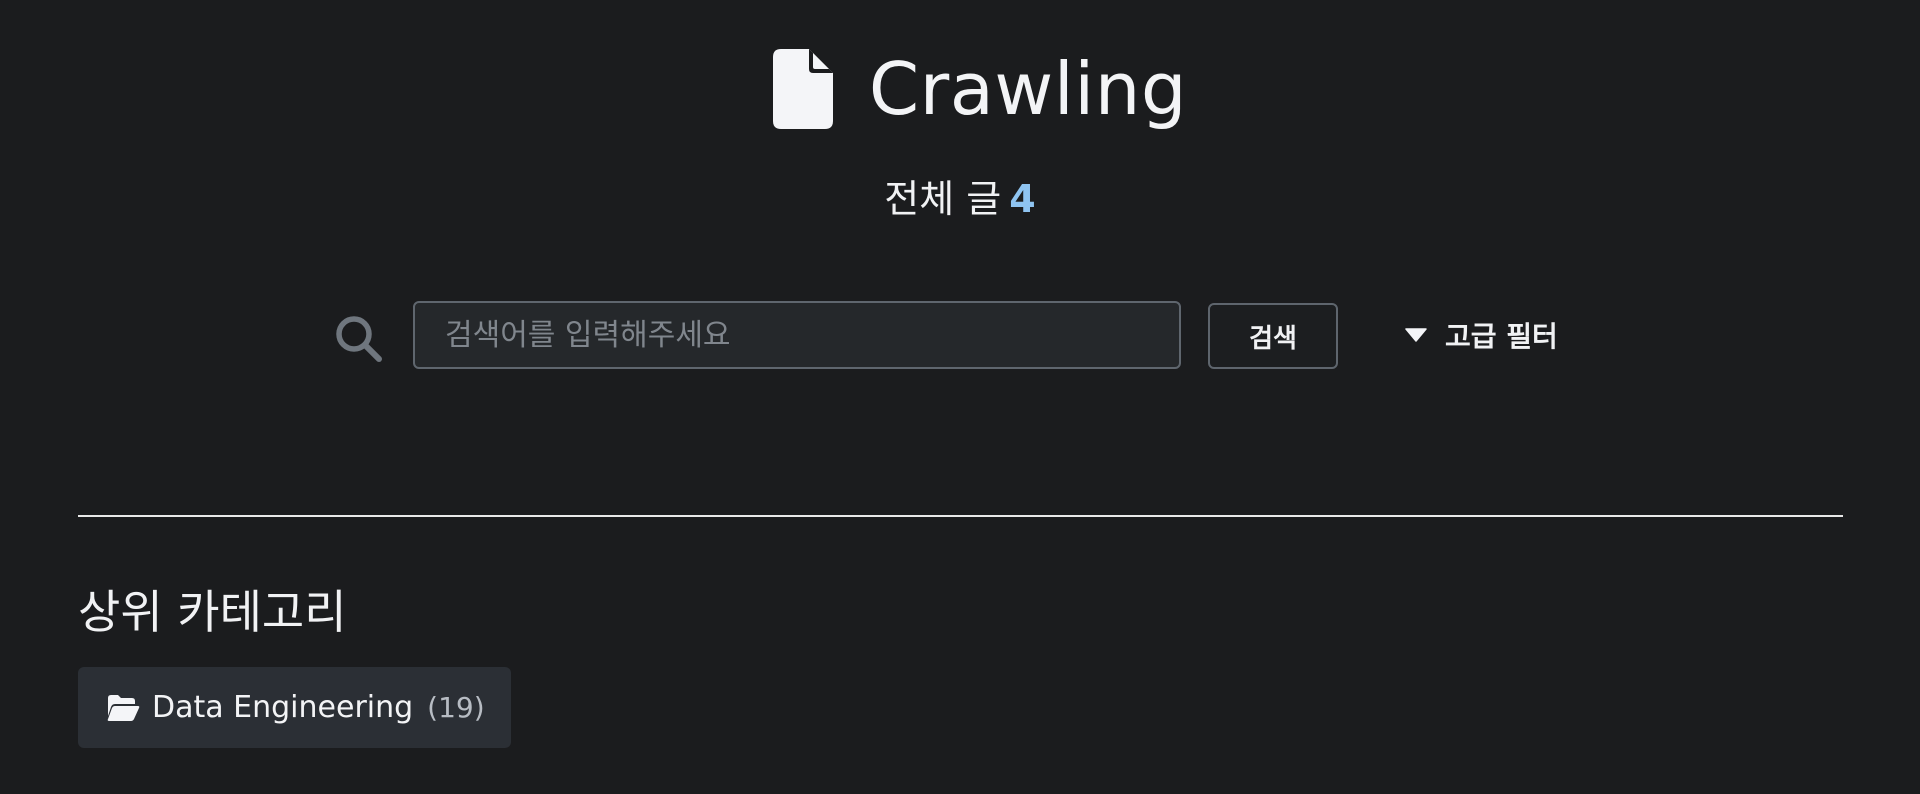 Image resolution: width=1920 pixels, height=794 pixels. Describe the element at coordinates (960, 516) in the screenshot. I see `section-divider` at that location.